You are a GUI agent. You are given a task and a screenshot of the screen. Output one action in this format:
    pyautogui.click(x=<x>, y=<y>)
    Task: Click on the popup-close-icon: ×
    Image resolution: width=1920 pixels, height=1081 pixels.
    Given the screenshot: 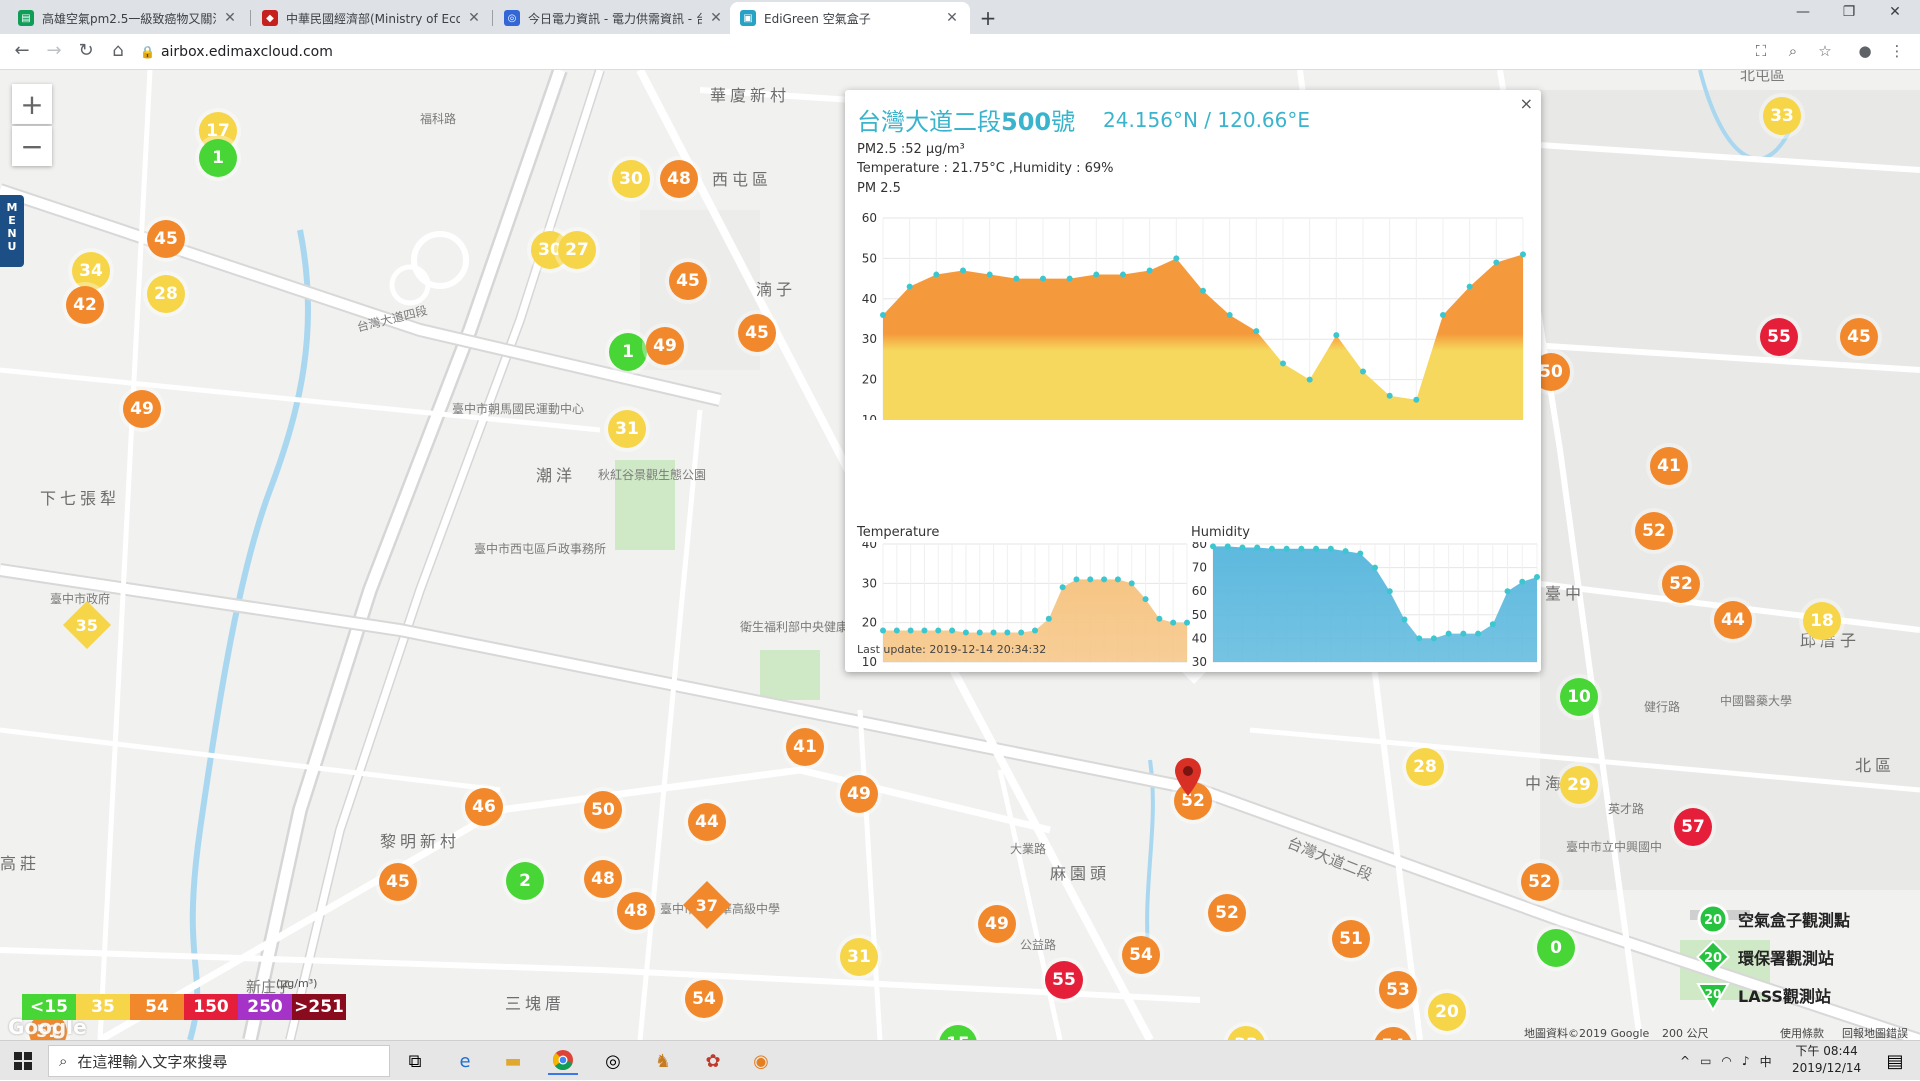 What is the action you would take?
    pyautogui.click(x=1526, y=103)
    